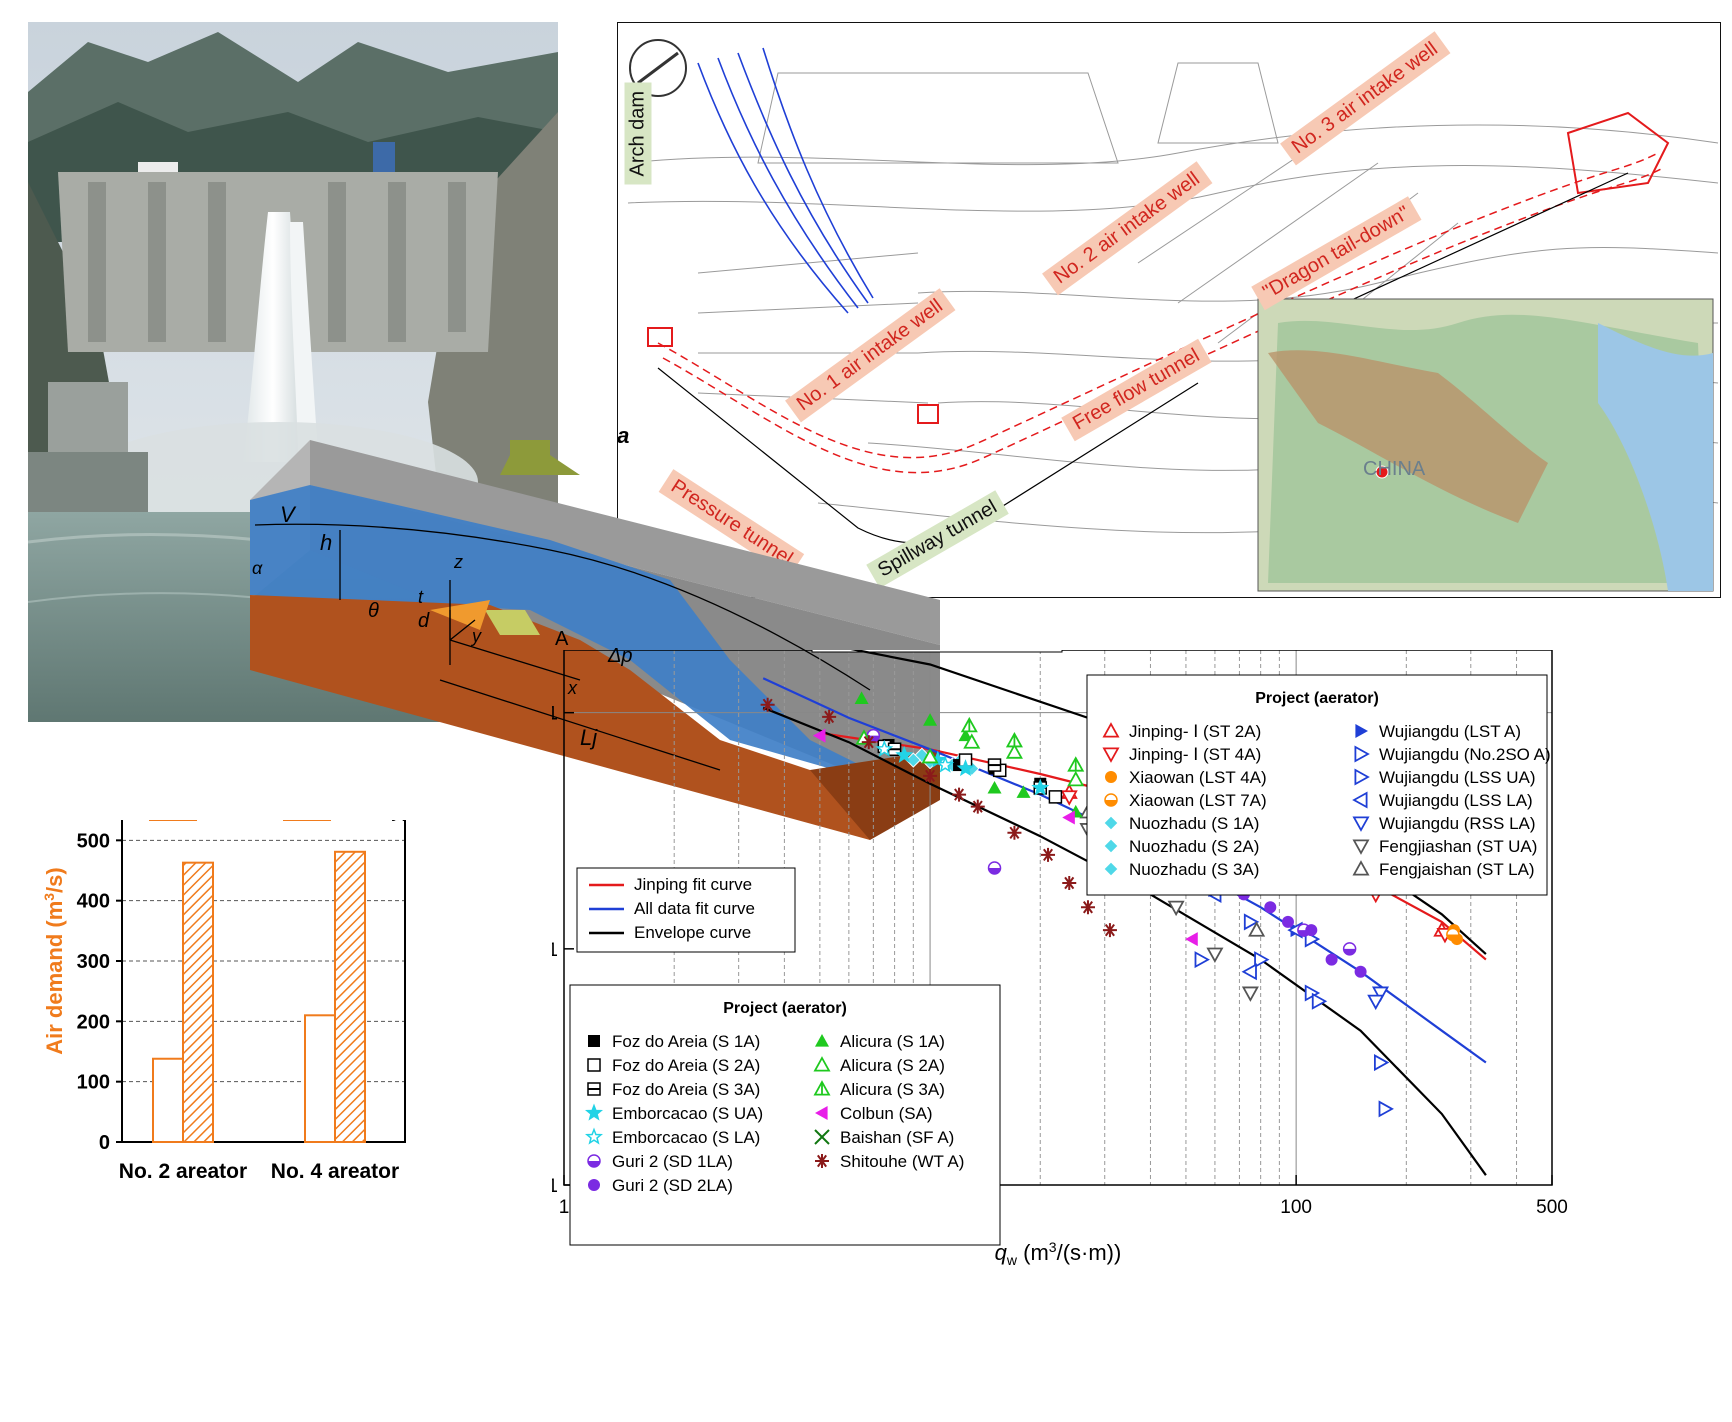 The width and height of the screenshot is (1732, 1422). What do you see at coordinates (562, 639) in the screenshot?
I see `area-label: A` at bounding box center [562, 639].